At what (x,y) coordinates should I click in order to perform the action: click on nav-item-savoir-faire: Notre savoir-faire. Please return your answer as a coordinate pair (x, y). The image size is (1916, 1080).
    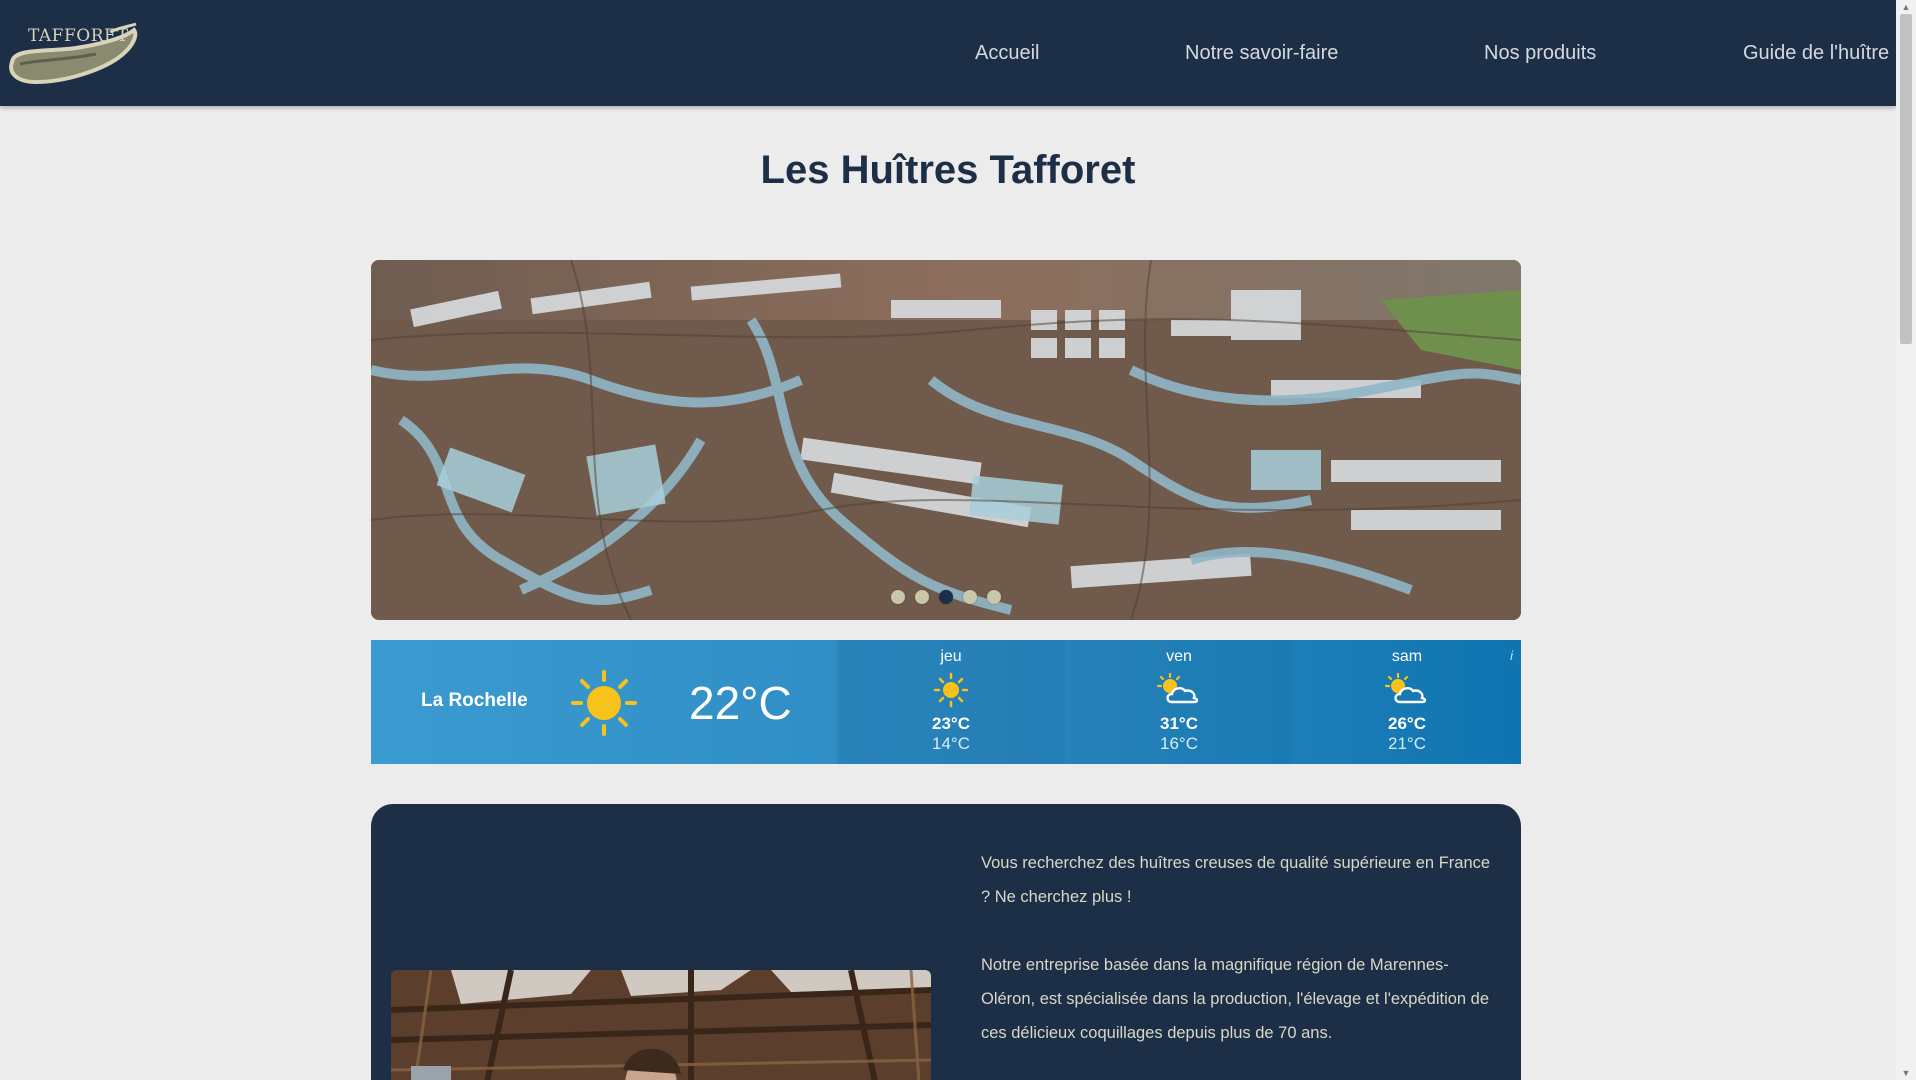
    Looking at the image, I should click on (1261, 53).